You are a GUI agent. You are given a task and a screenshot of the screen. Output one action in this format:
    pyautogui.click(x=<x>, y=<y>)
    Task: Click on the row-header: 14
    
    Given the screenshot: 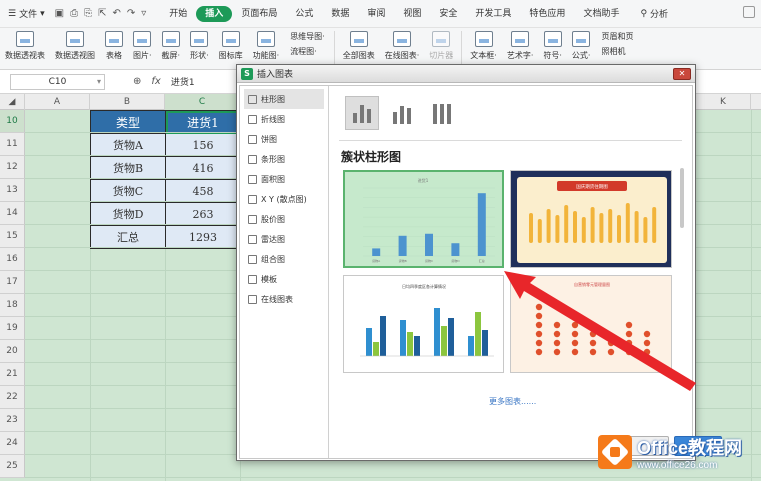 What is the action you would take?
    pyautogui.click(x=12, y=213)
    